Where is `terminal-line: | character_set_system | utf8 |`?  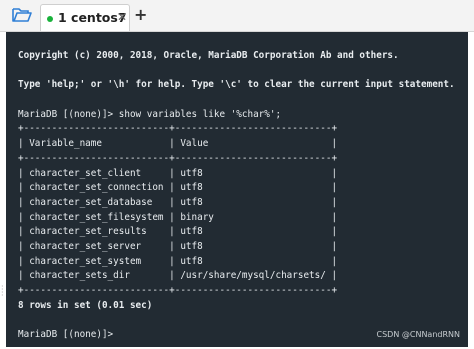 terminal-line: | character_set_system | utf8 | is located at coordinates (178, 261).